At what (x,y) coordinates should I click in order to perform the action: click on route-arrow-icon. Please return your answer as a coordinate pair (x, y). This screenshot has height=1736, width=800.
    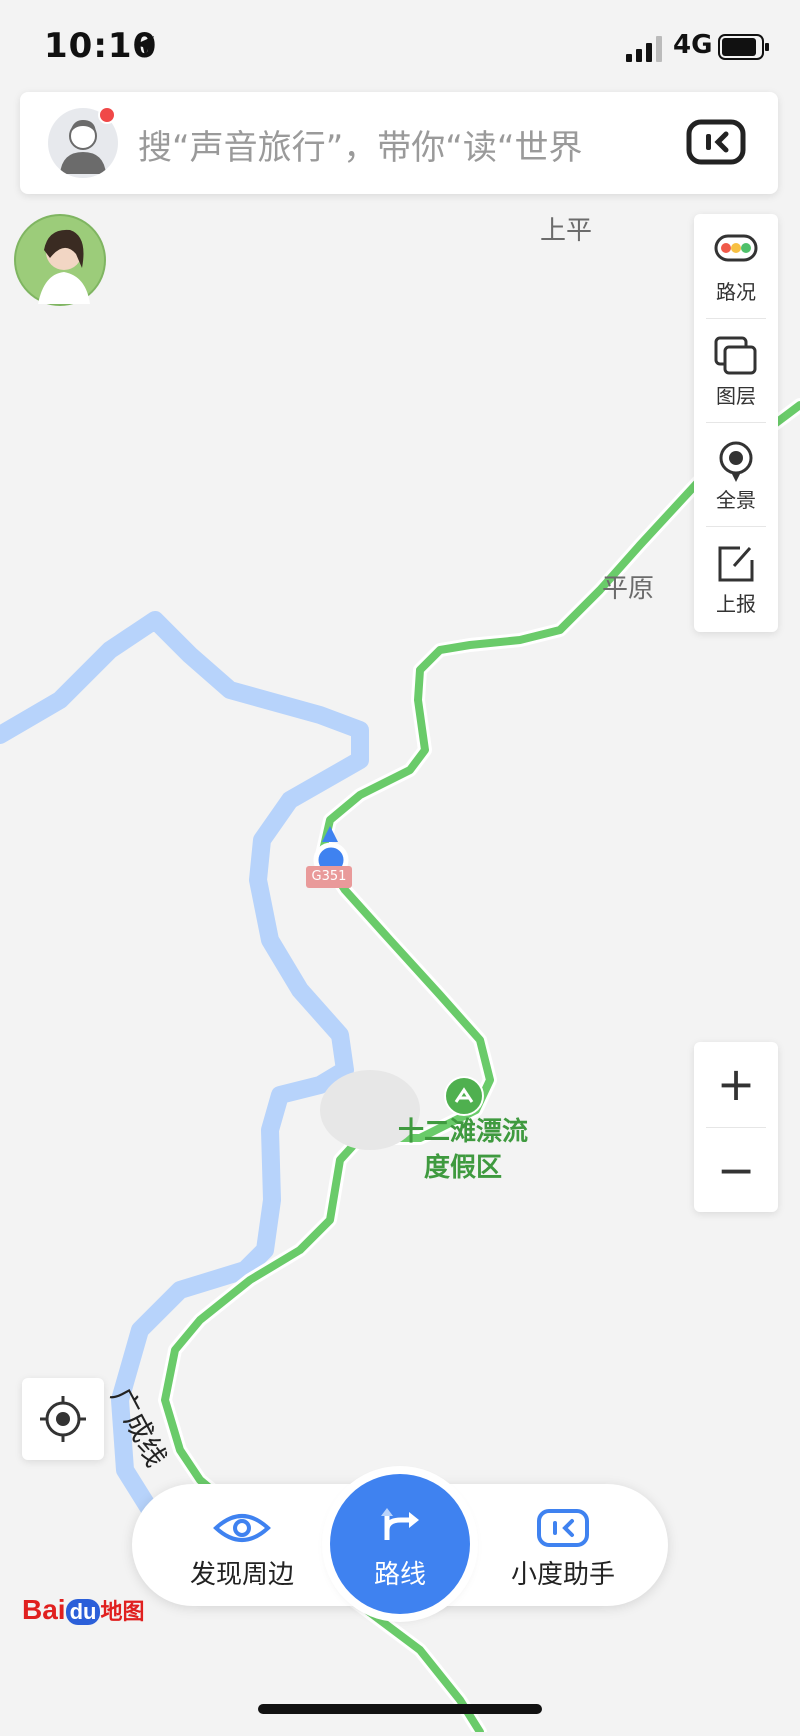
    Looking at the image, I should click on (400, 1524).